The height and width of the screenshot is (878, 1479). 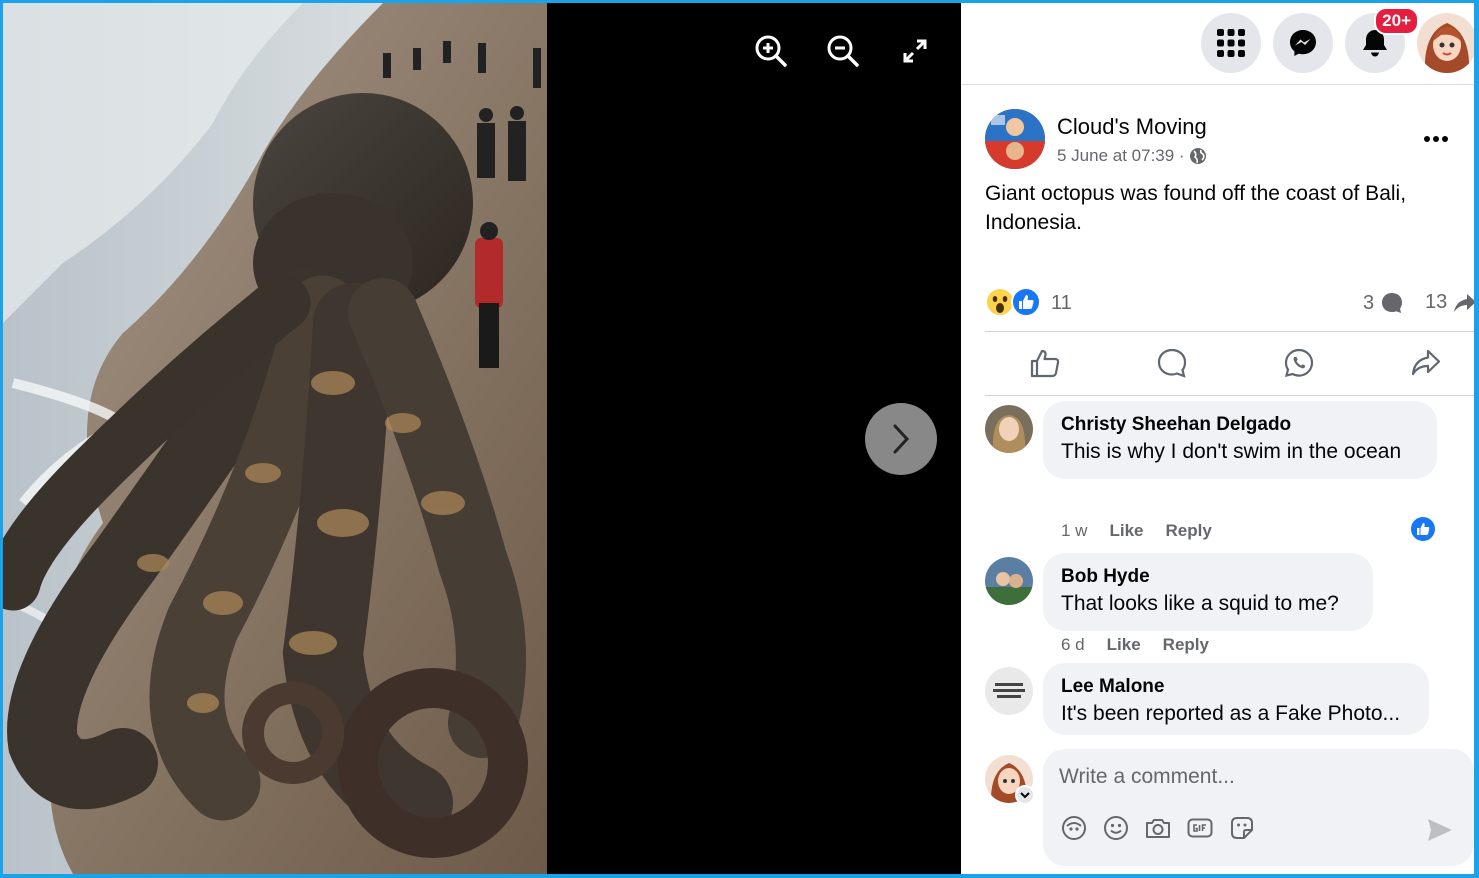 I want to click on post-more-options-button, so click(x=1436, y=139).